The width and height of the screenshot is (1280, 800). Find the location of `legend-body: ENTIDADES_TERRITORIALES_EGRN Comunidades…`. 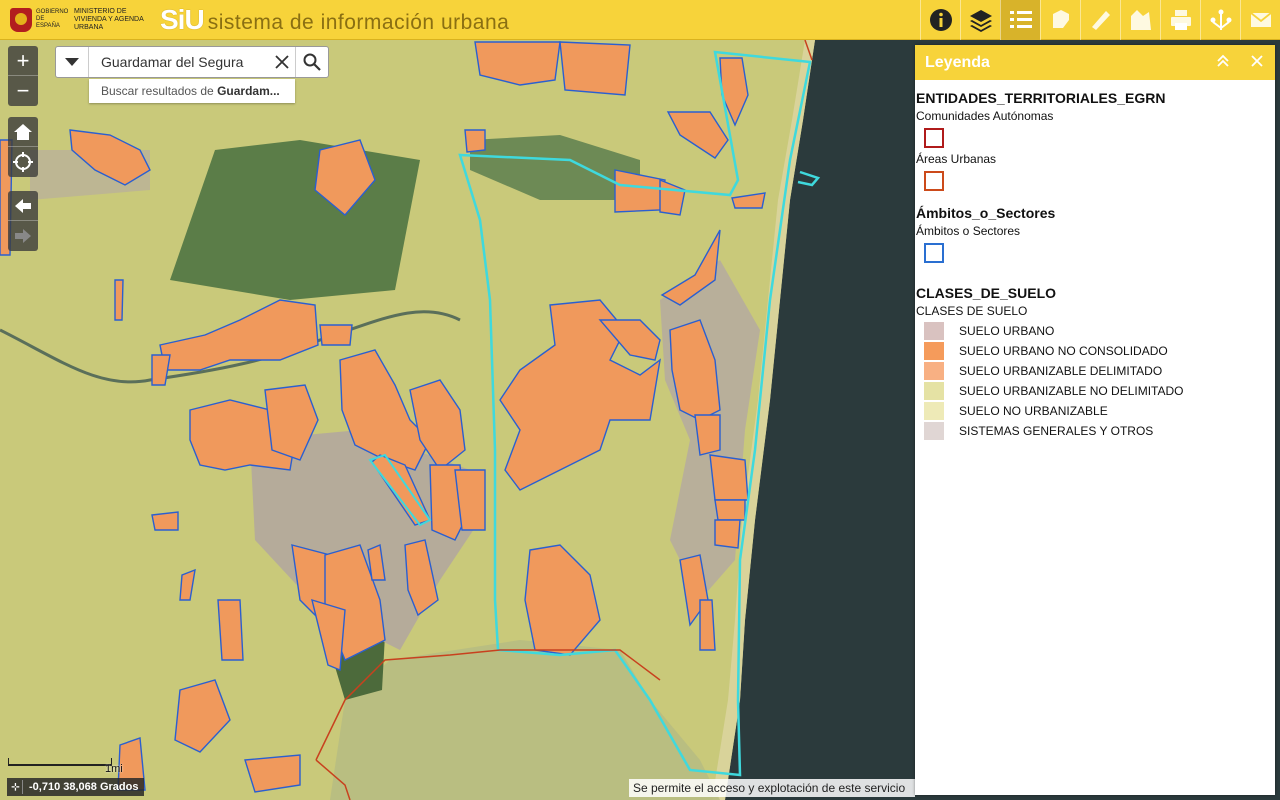

legend-body: ENTIDADES_TERRITORIALES_EGRN Comunidades… is located at coordinates (1095, 260).